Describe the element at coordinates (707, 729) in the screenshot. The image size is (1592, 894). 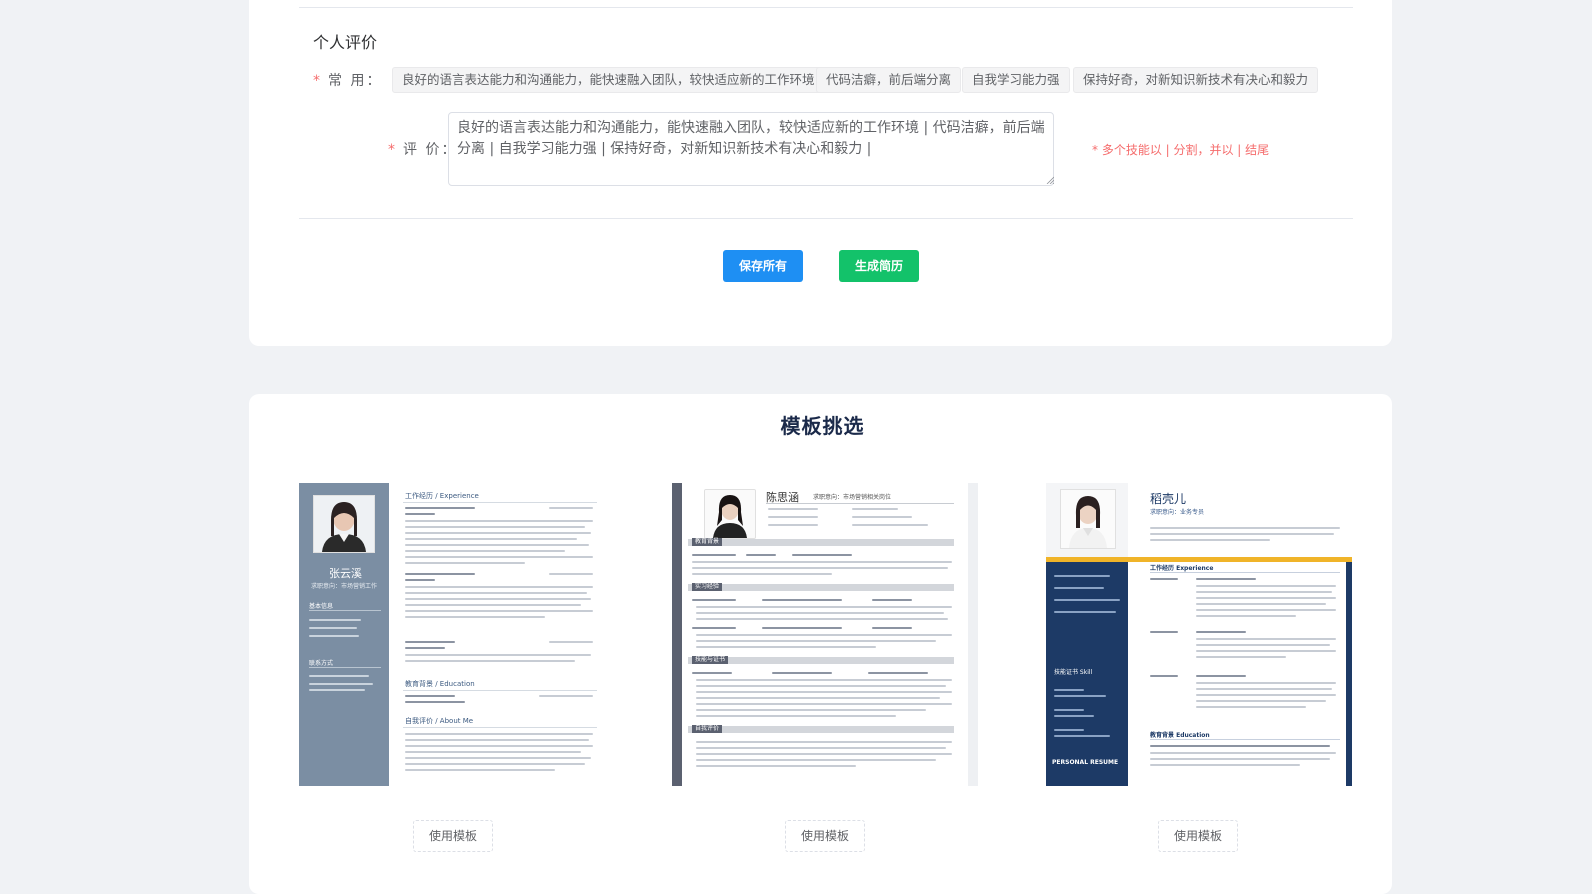
I see `resume-section-heading: 自我评价` at that location.